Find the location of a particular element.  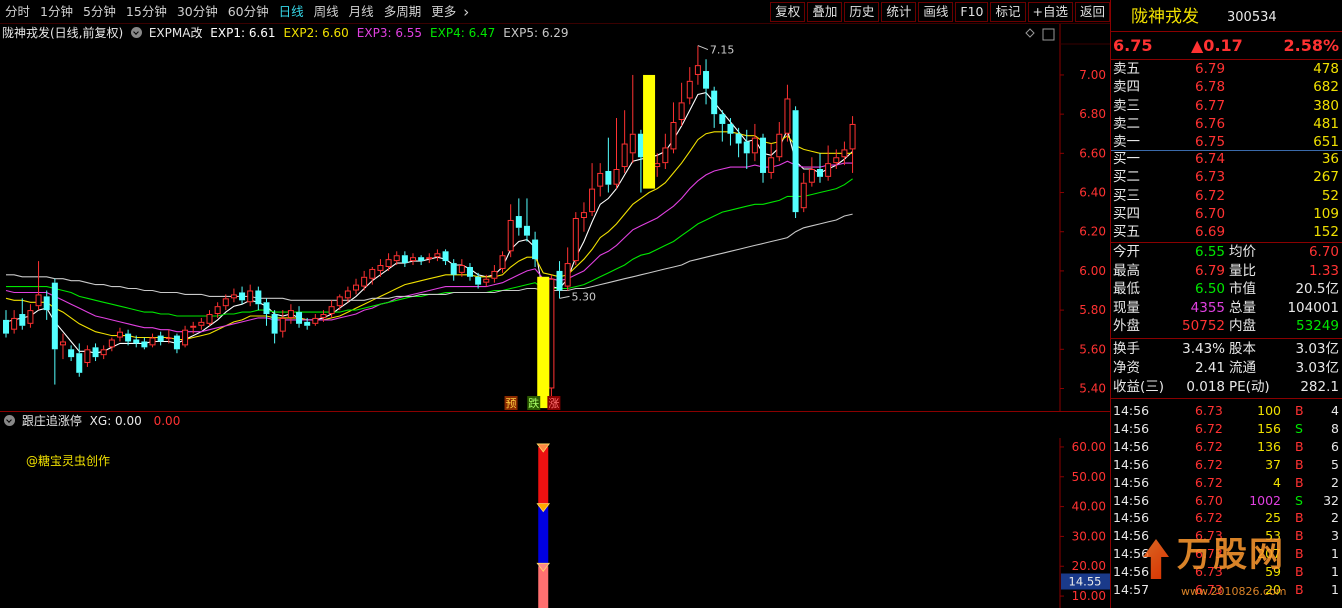

pane-max-icon is located at coordinates (1048, 34).